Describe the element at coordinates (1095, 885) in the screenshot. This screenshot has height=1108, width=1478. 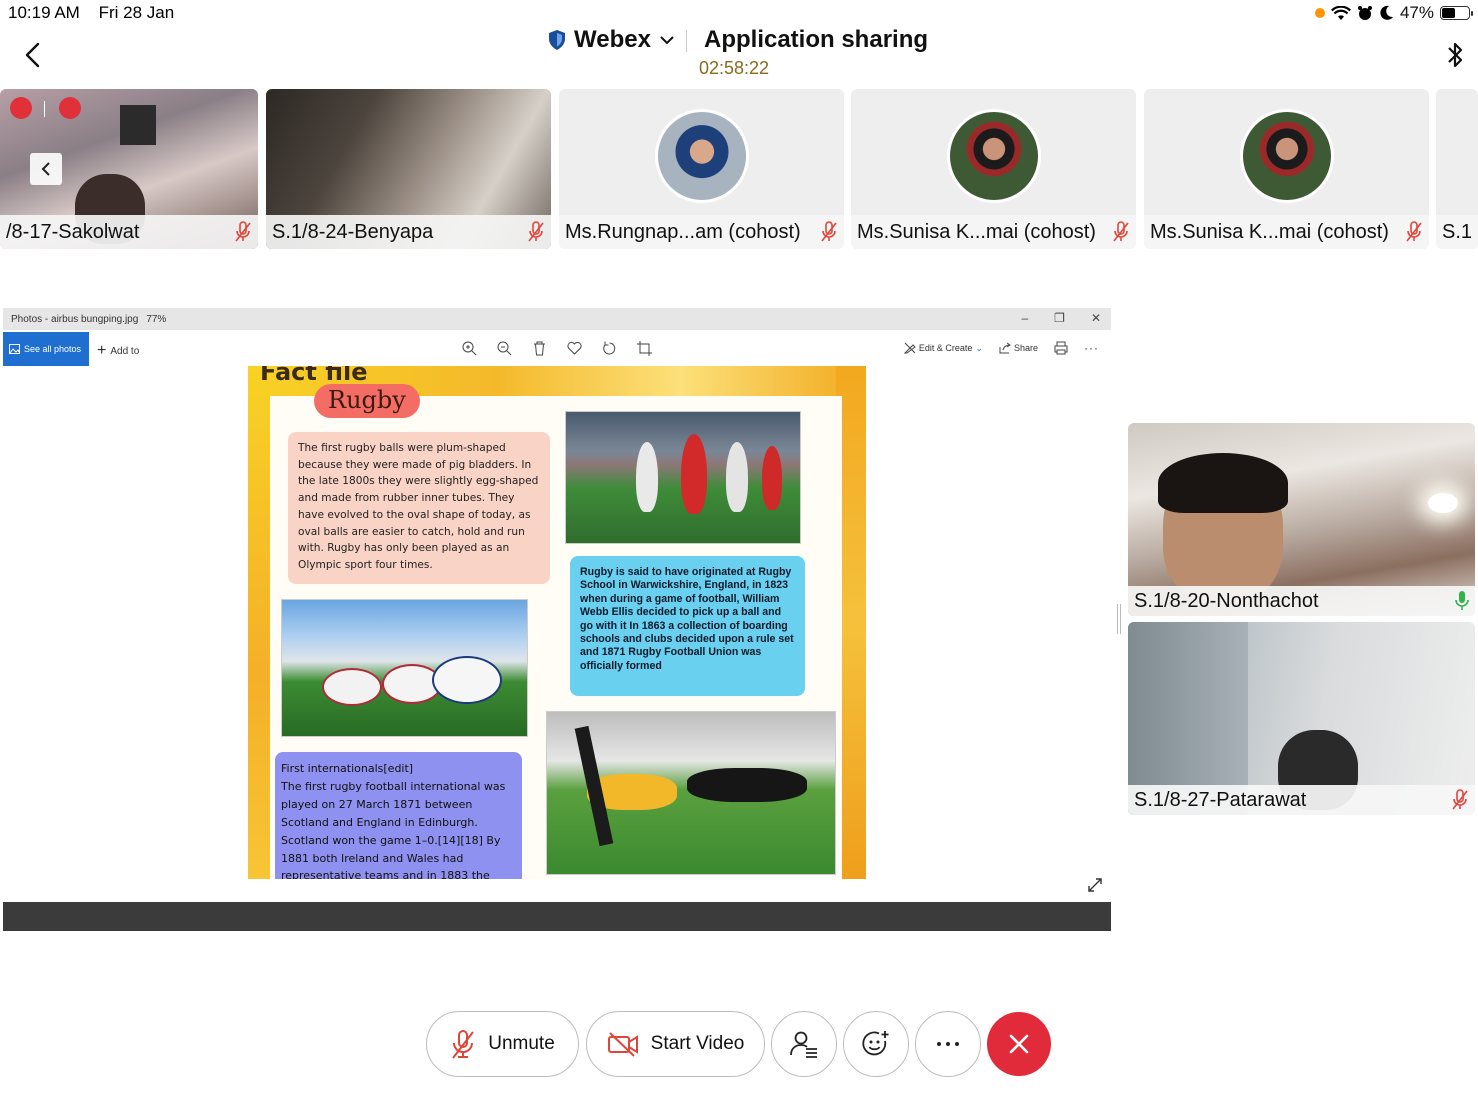
I see `expand-icon` at that location.